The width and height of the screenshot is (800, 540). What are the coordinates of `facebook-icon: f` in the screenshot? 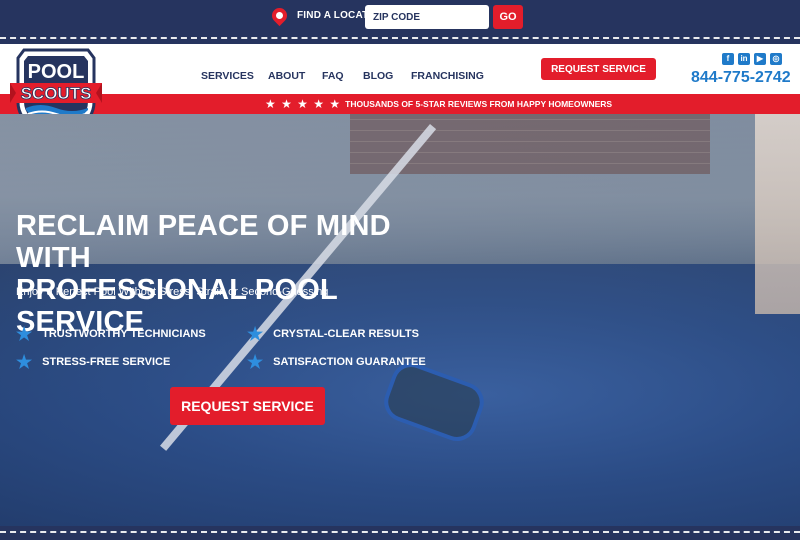 It's located at (728, 59).